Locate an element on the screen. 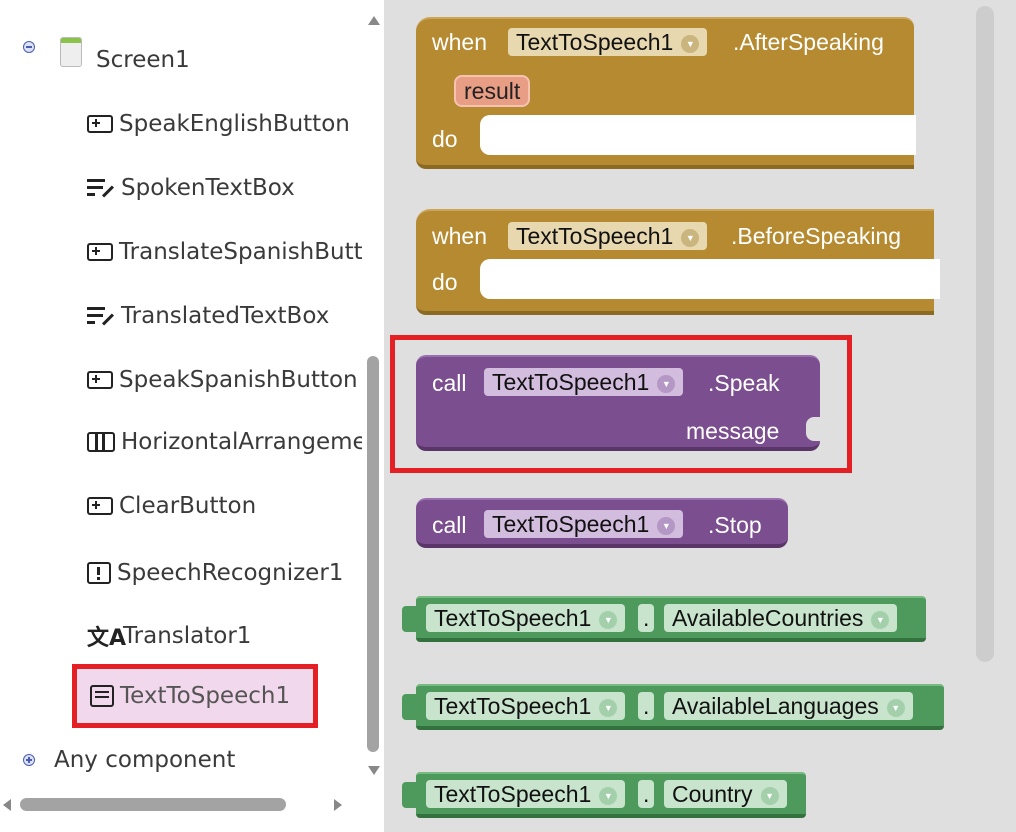  scroll-down-icon is located at coordinates (374, 770).